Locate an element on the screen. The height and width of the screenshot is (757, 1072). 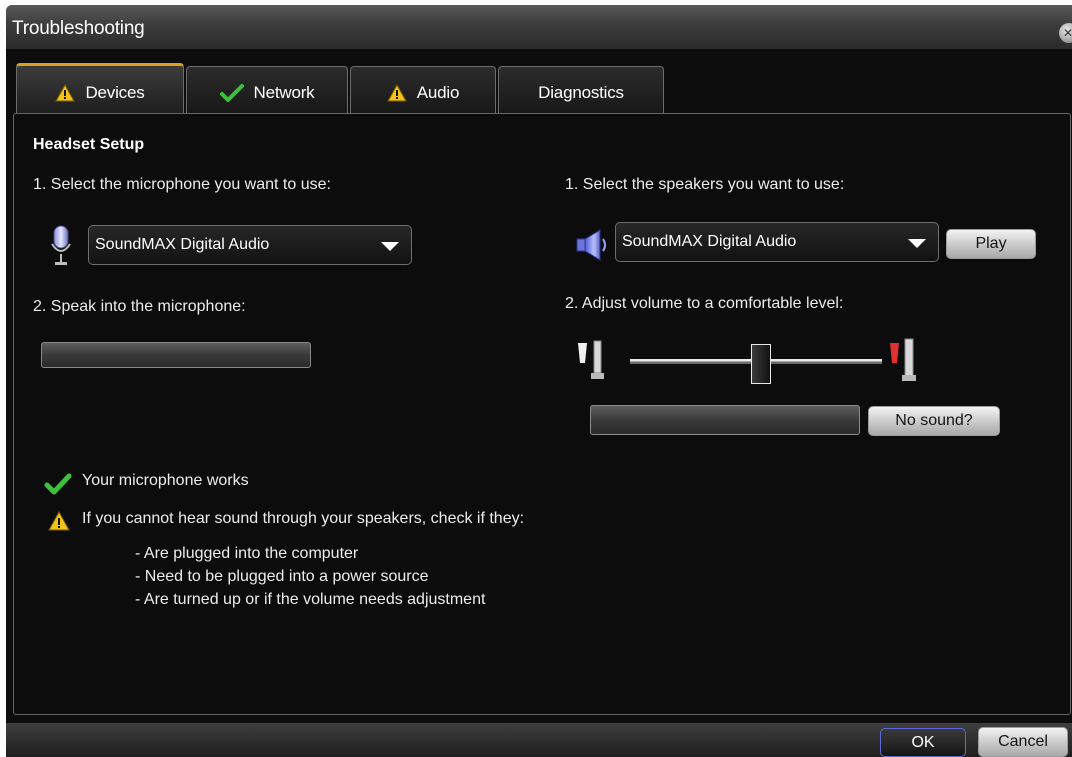
tab-network: Network is located at coordinates (267, 92).